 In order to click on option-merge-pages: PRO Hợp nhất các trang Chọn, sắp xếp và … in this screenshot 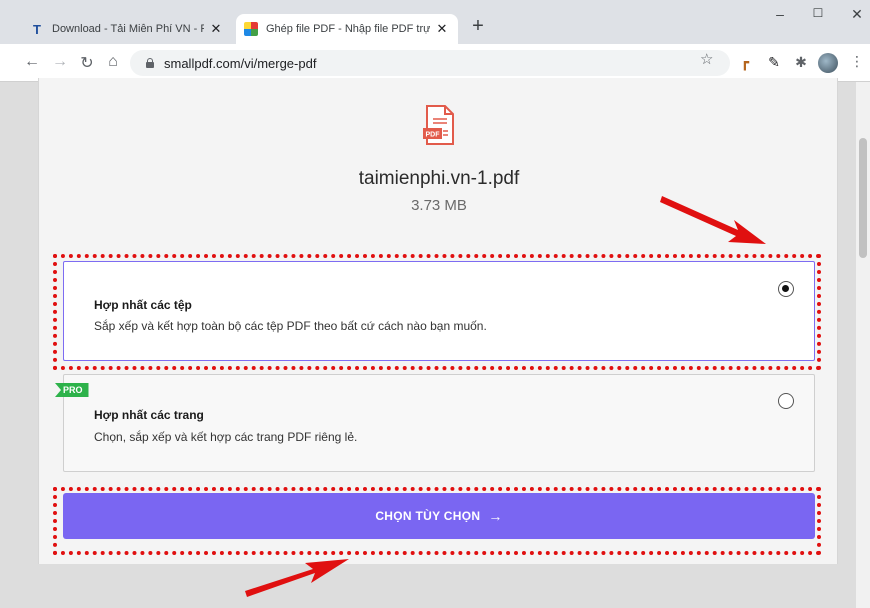, I will do `click(435, 423)`.